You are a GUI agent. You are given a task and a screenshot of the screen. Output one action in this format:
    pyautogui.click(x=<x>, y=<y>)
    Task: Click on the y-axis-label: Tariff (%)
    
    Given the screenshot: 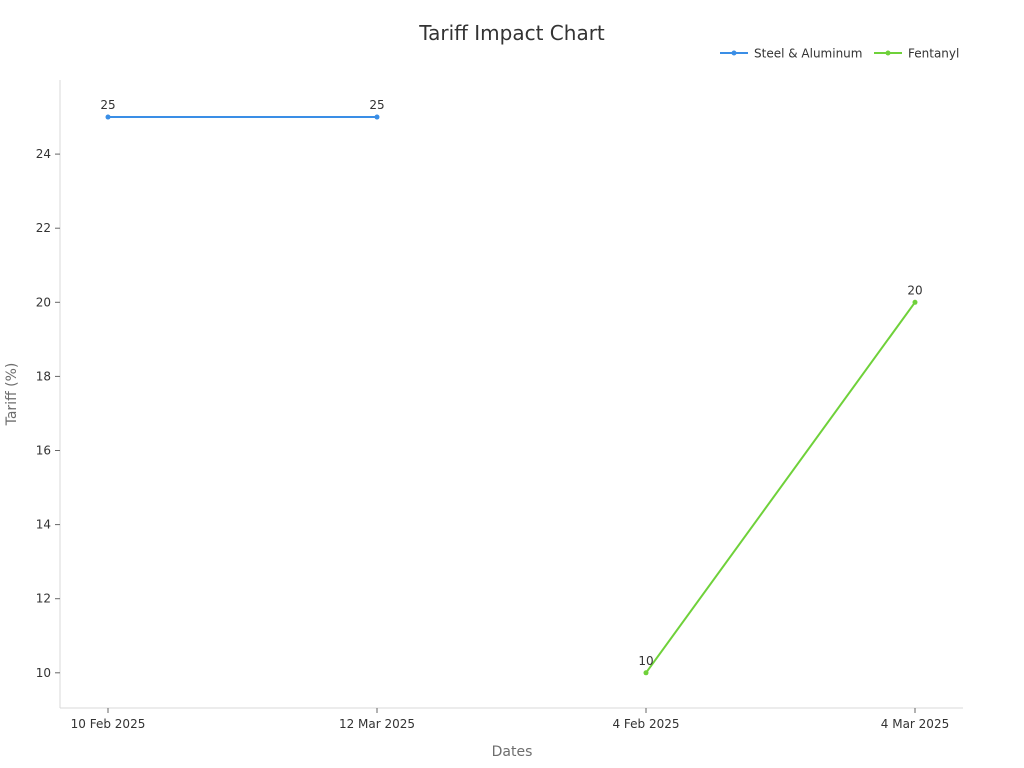 What is the action you would take?
    pyautogui.click(x=12, y=395)
    